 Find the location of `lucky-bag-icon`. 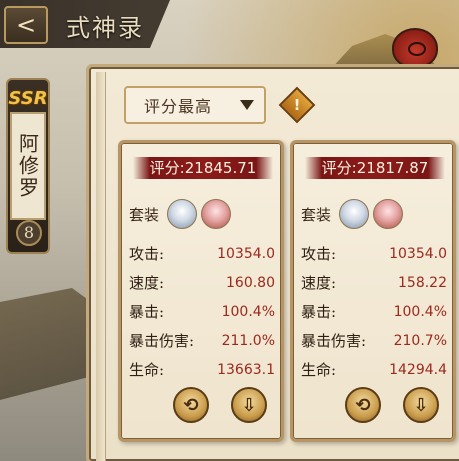

lucky-bag-icon is located at coordinates (415, 48).